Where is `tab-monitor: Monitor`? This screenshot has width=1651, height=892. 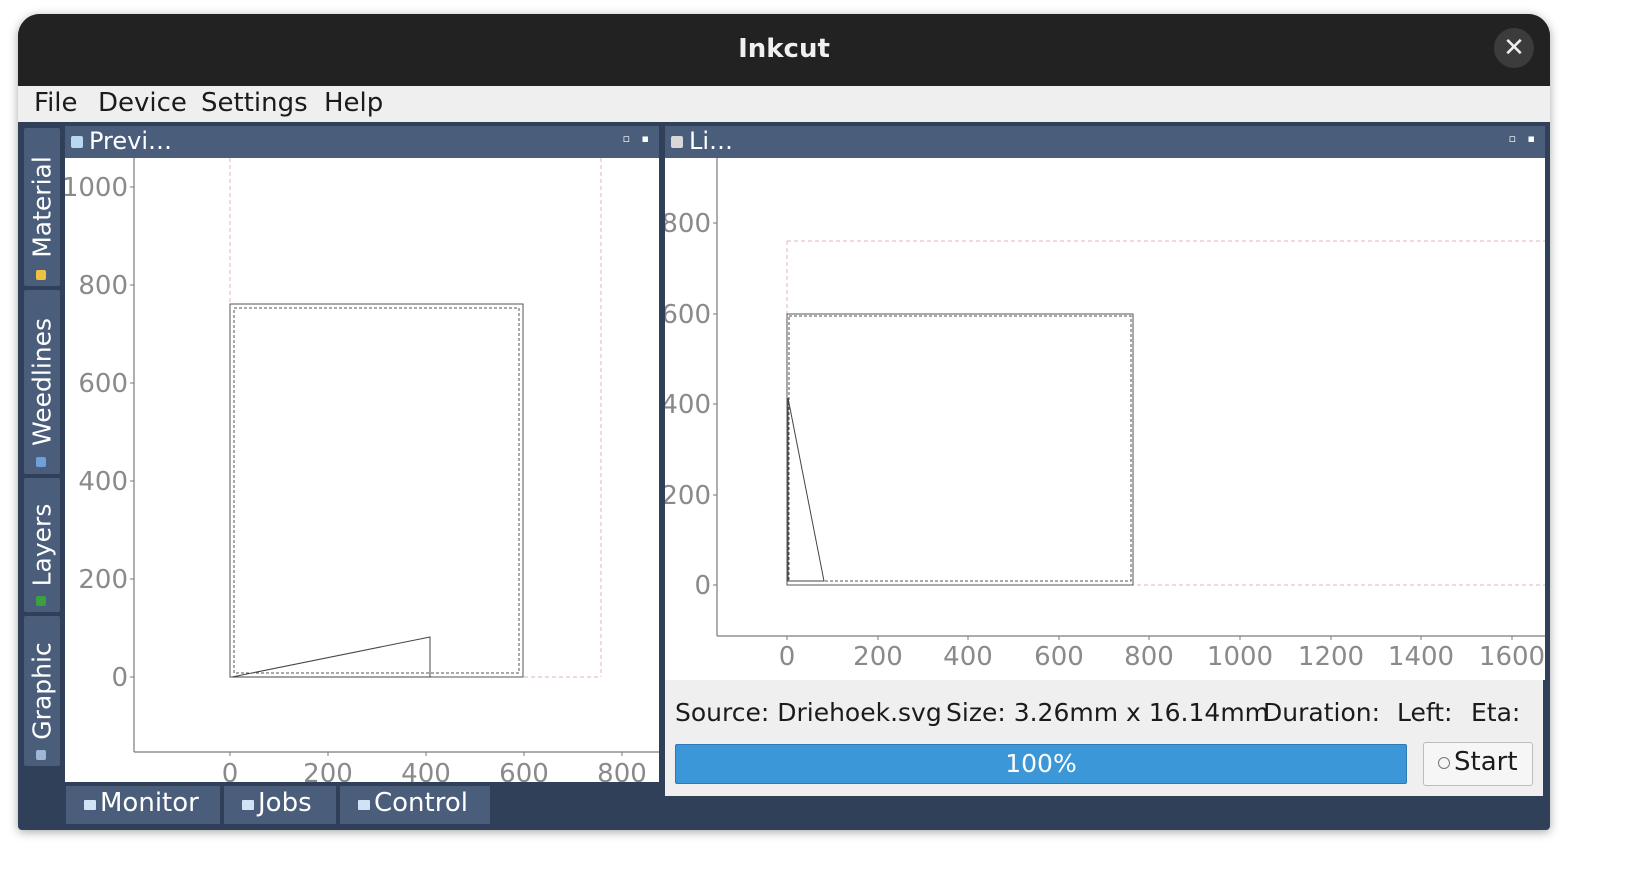
tab-monitor: Monitor is located at coordinates (143, 805).